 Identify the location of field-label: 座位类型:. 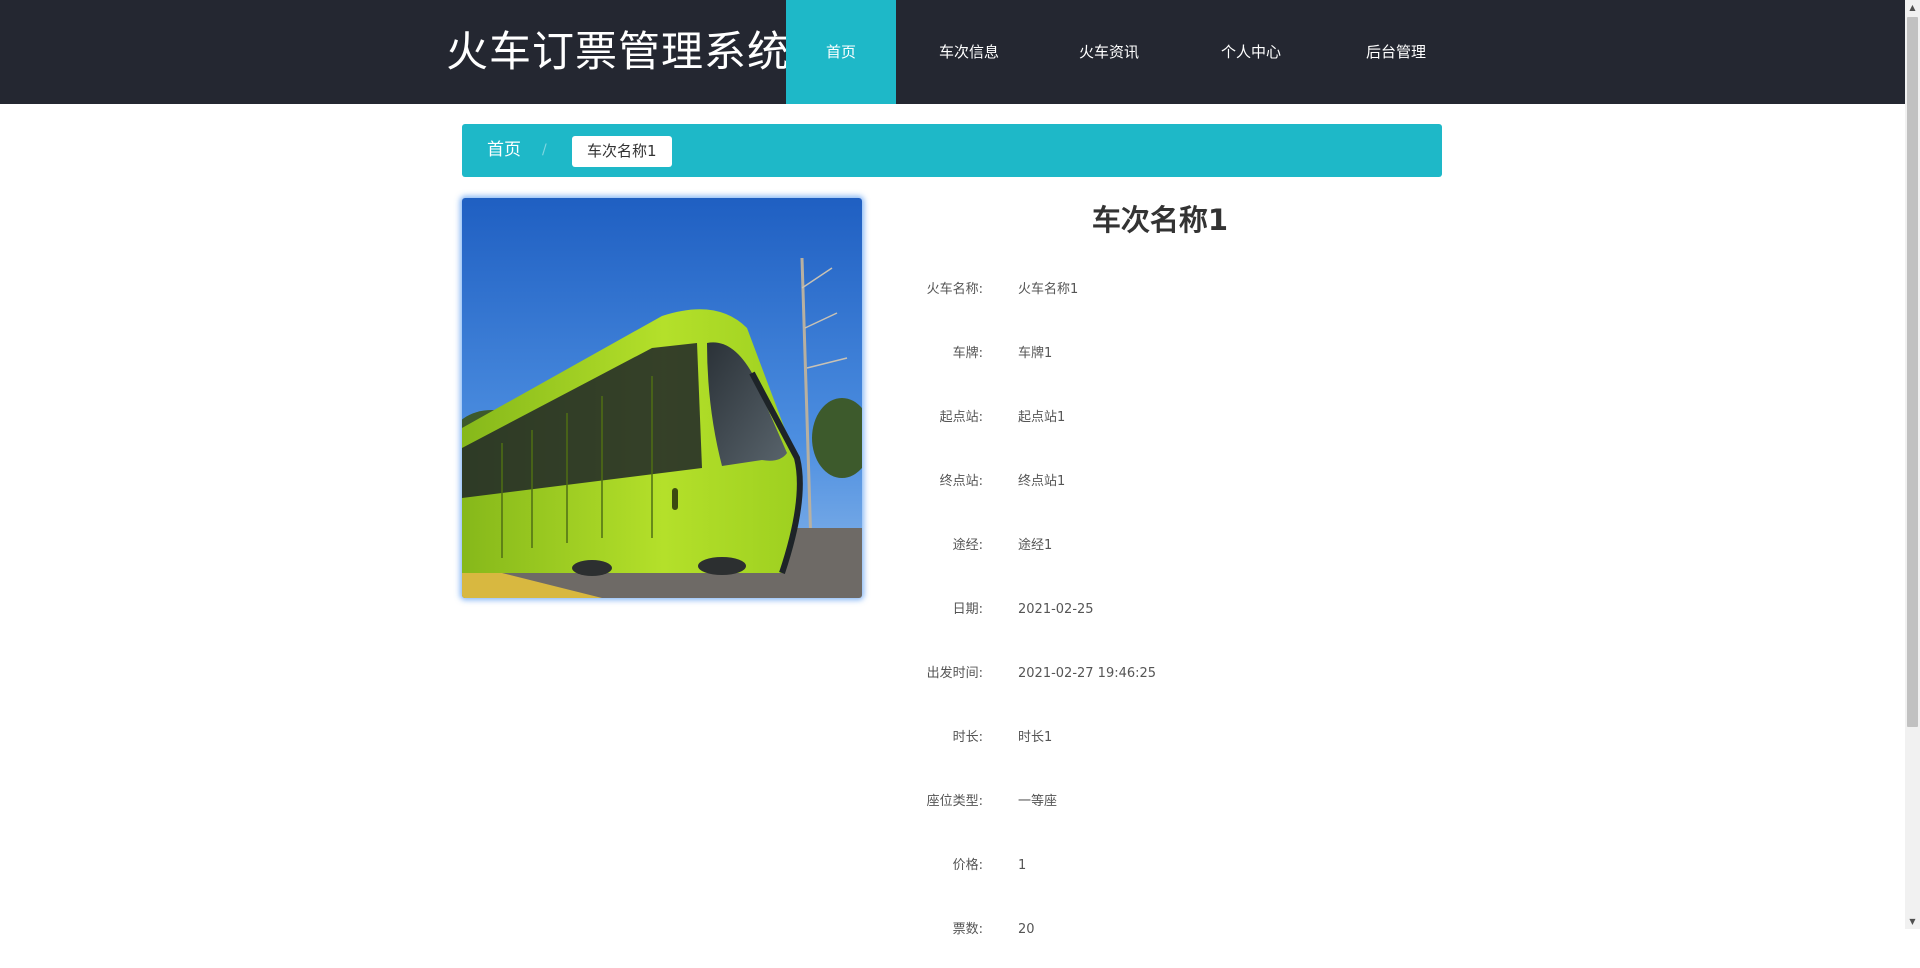
(954, 801).